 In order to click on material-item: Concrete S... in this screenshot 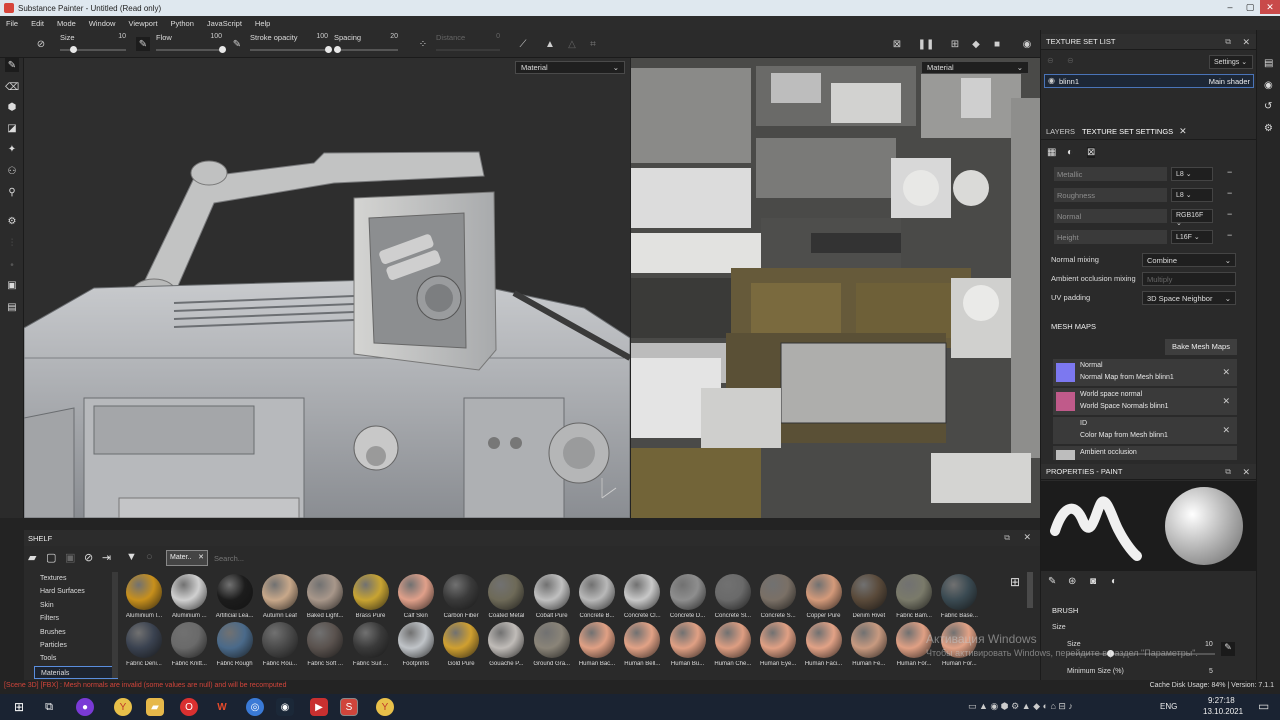, I will do `click(778, 596)`.